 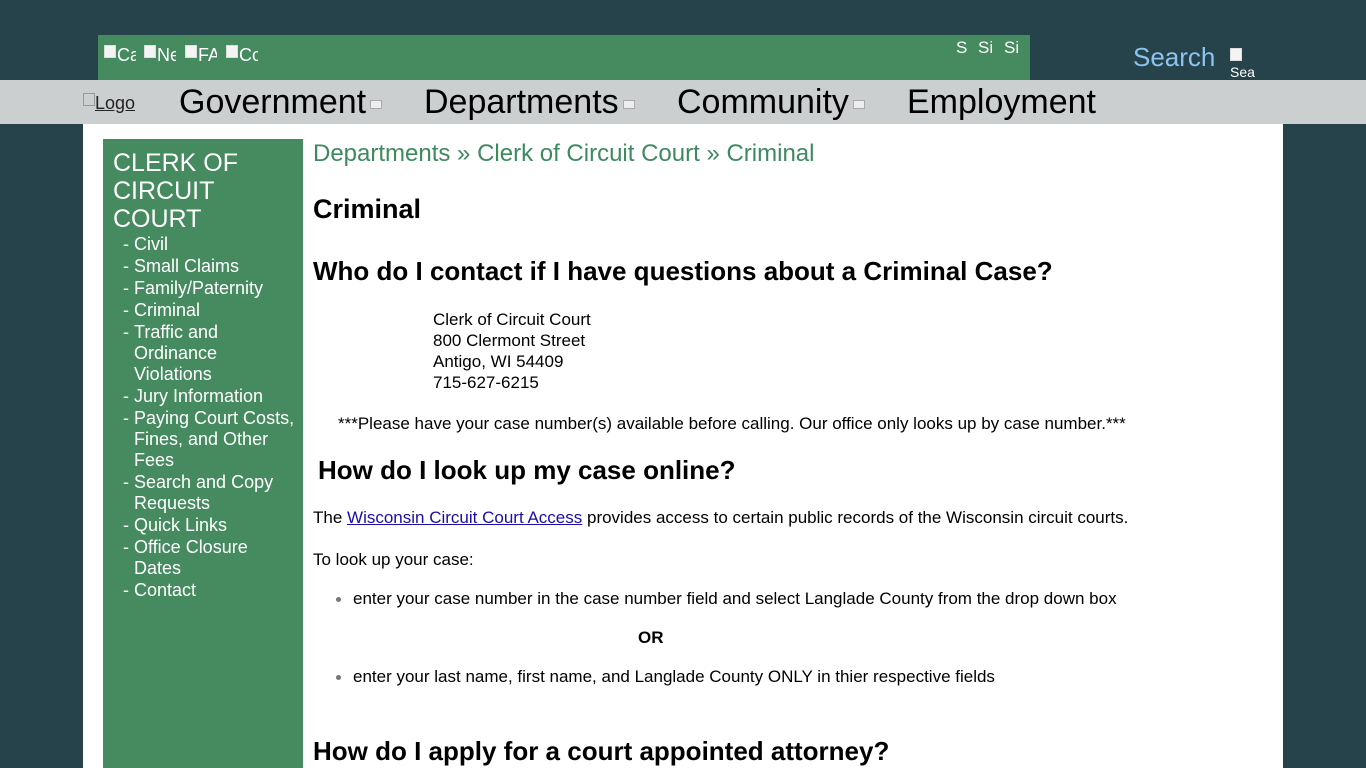 What do you see at coordinates (281, 102) in the screenshot?
I see `nav-government: Government` at bounding box center [281, 102].